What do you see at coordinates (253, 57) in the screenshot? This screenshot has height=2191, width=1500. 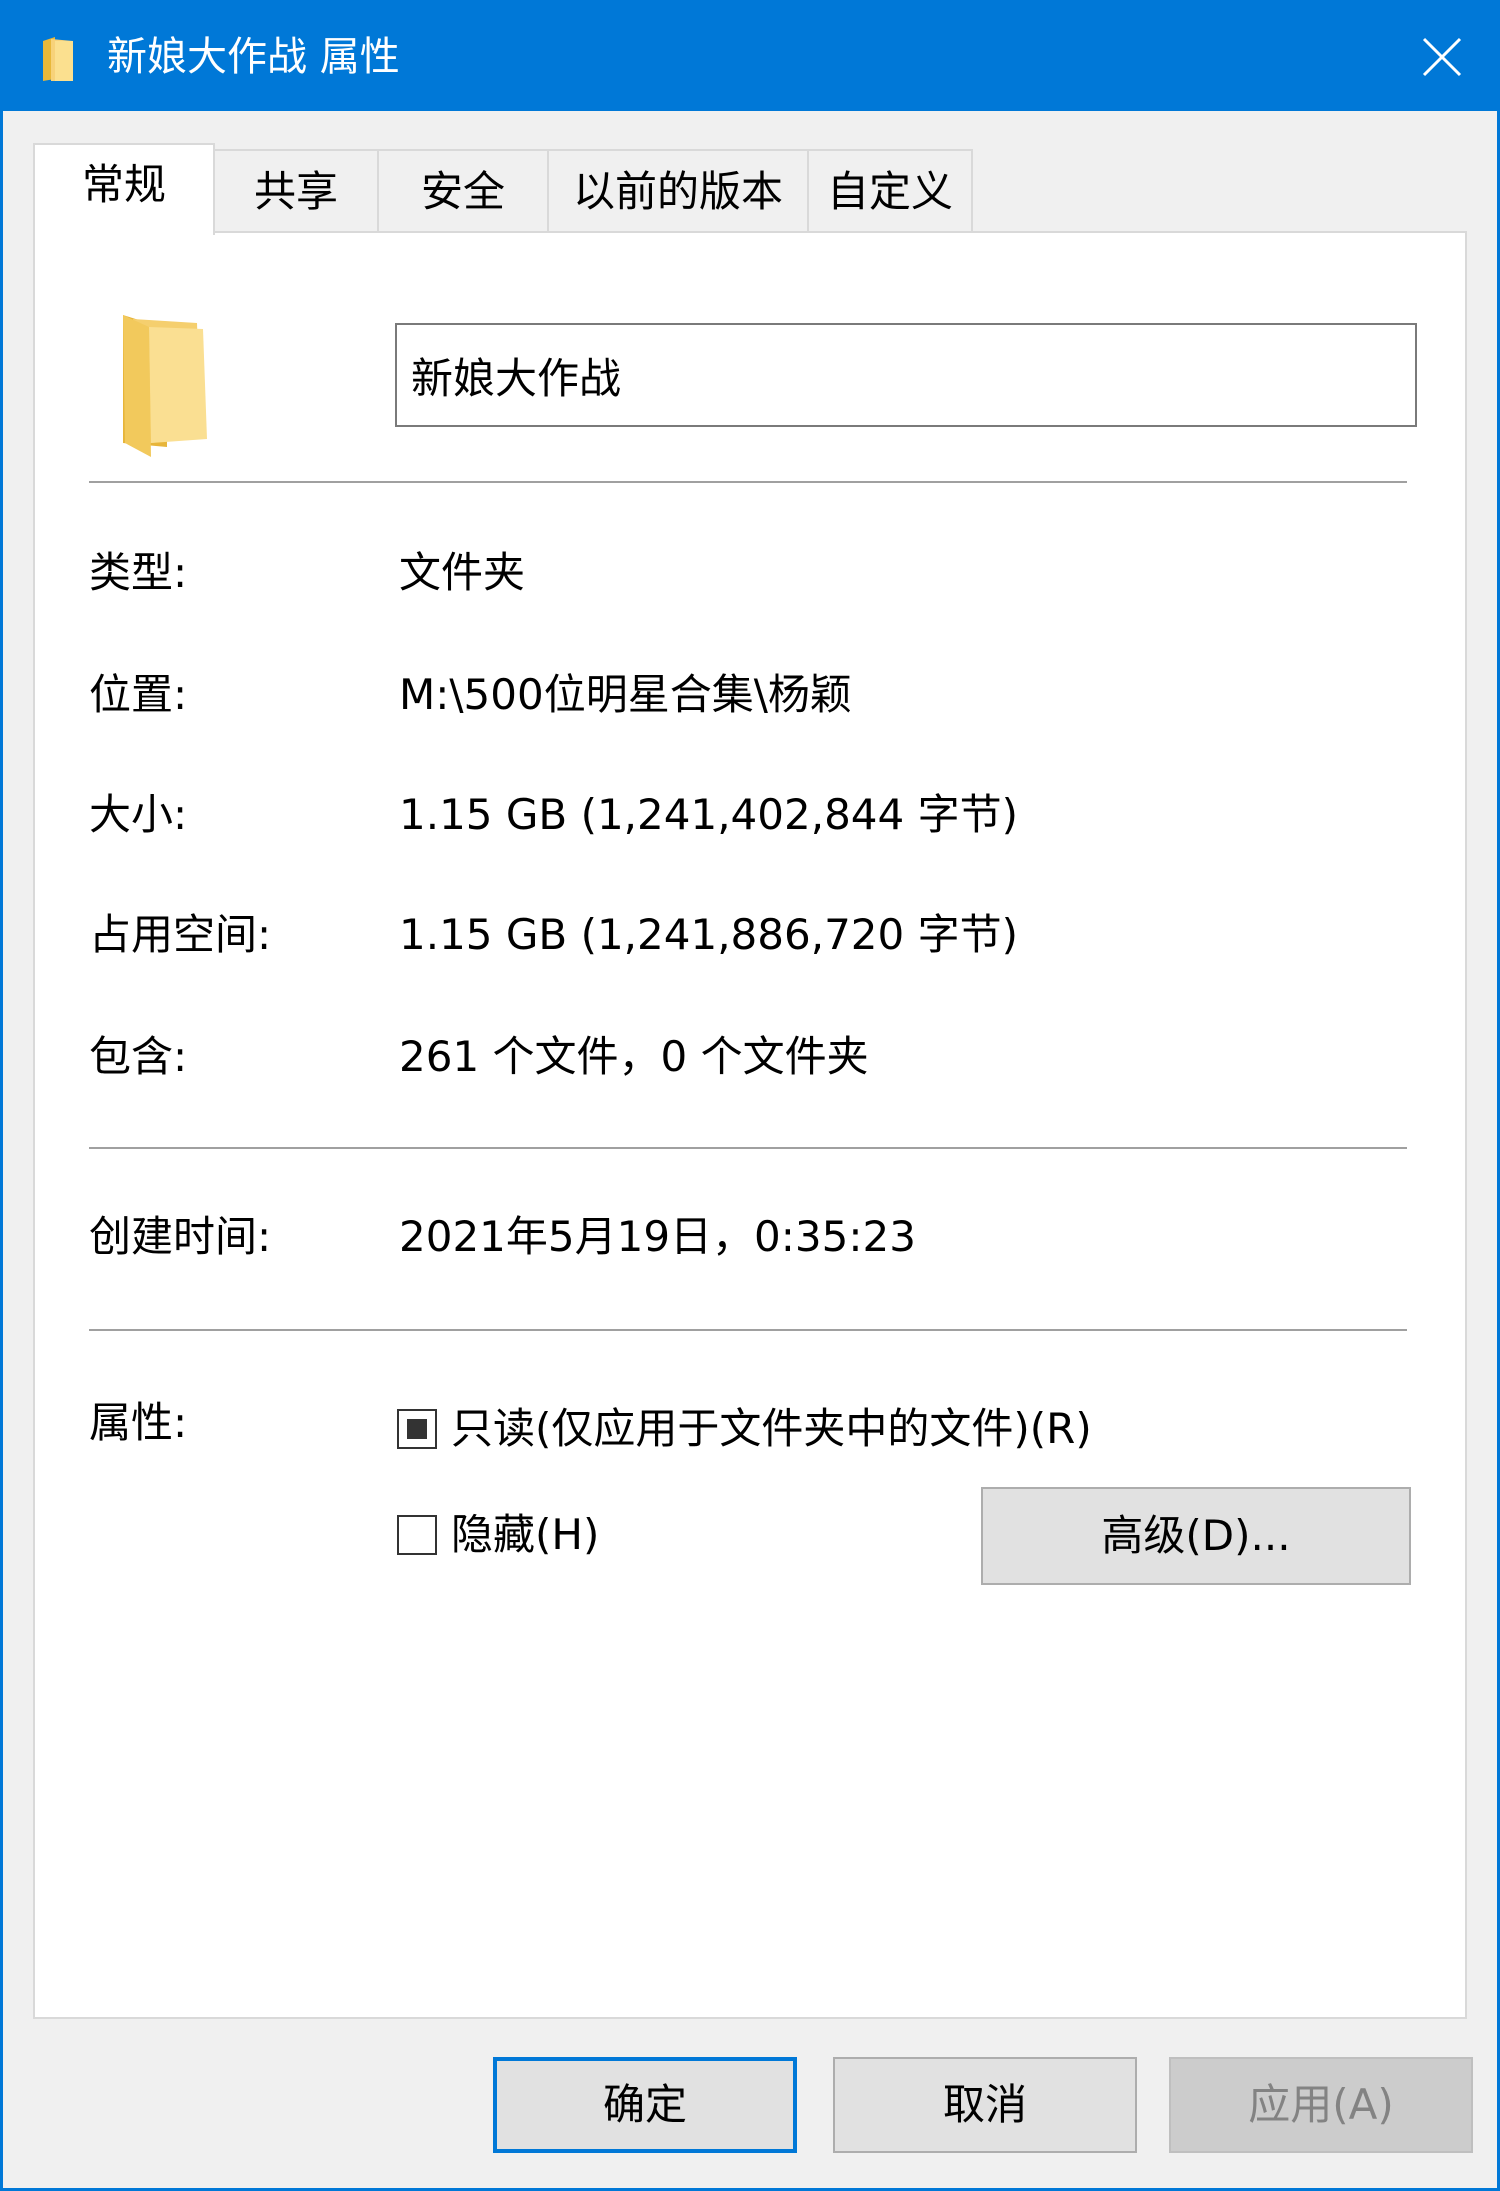 I see `window-title: 新娘大作战 属性` at bounding box center [253, 57].